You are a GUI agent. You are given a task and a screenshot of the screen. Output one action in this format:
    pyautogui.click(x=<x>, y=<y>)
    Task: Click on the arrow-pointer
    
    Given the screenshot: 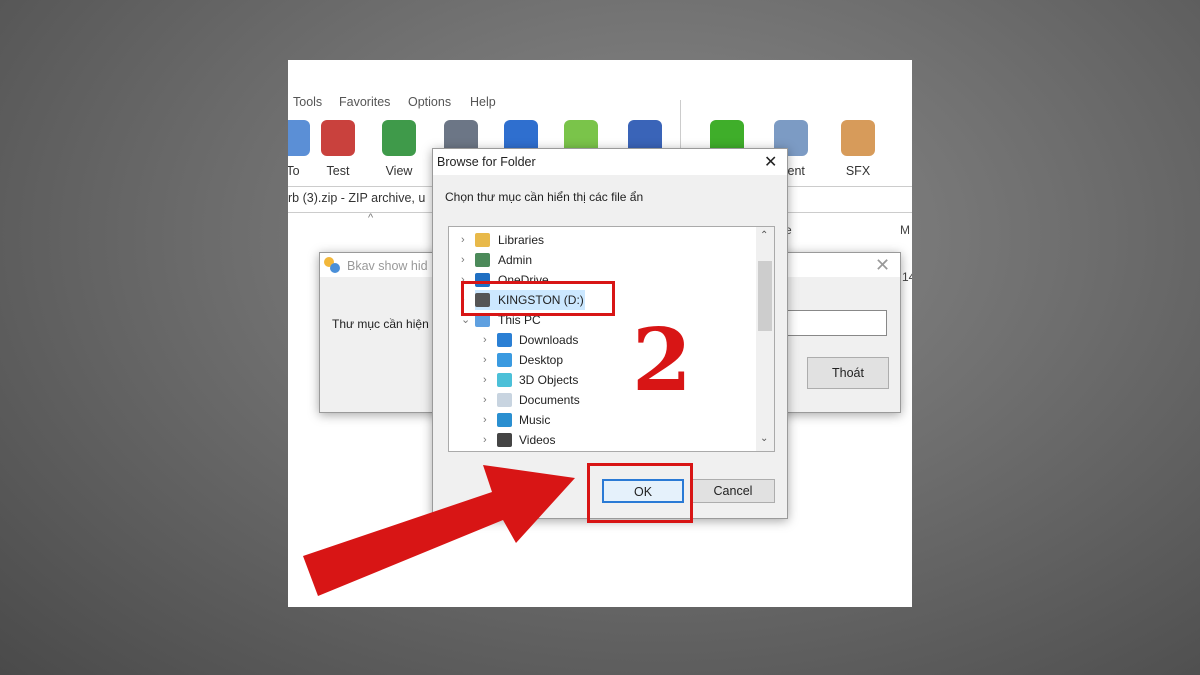 What is the action you would take?
    pyautogui.click(x=439, y=530)
    